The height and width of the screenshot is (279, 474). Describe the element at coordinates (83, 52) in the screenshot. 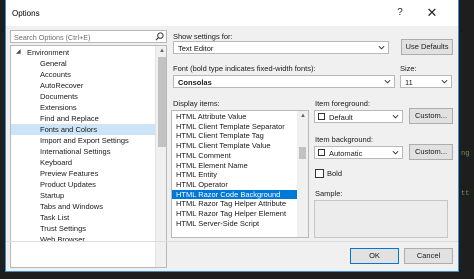

I see `tree-item-environment: ◢ Environment` at that location.